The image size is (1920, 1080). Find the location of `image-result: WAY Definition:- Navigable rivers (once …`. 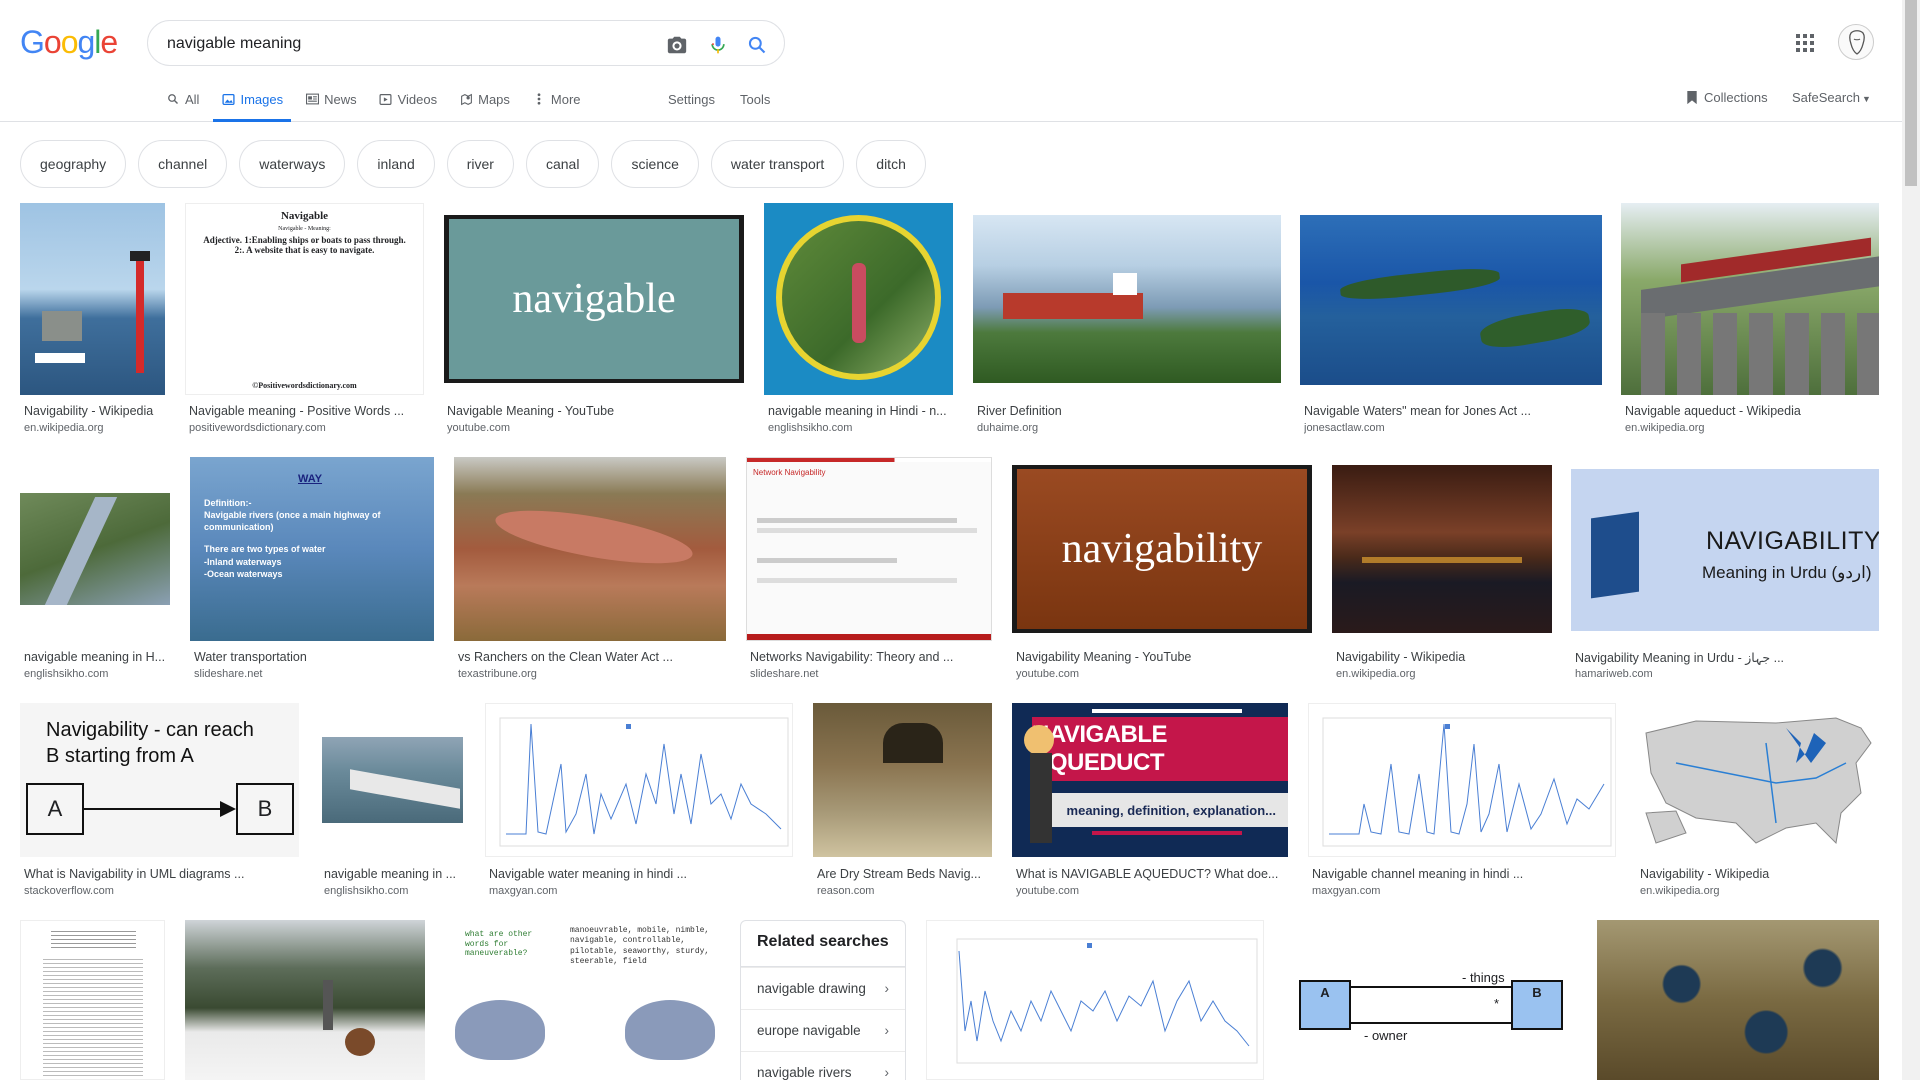

image-result: WAY Definition:- Navigable rivers (once … is located at coordinates (312, 572).